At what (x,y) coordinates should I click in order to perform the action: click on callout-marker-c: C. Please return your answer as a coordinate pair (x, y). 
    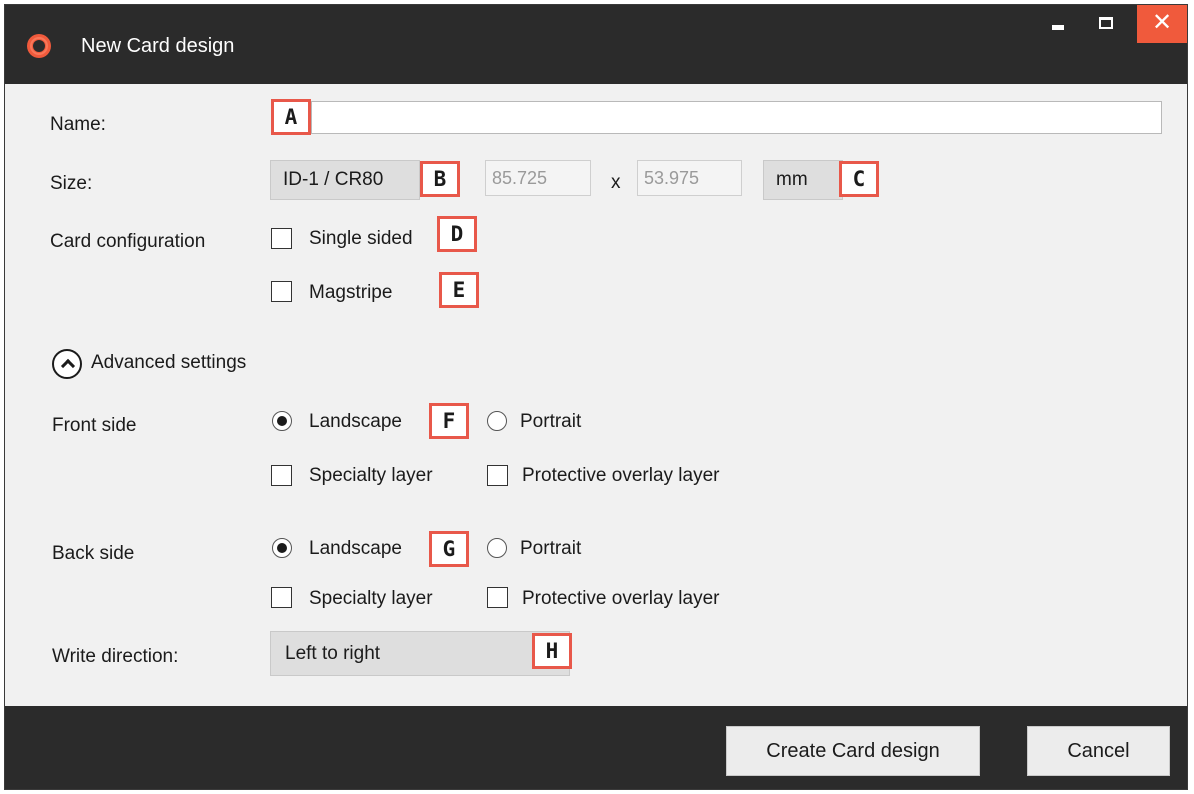
    Looking at the image, I should click on (859, 179).